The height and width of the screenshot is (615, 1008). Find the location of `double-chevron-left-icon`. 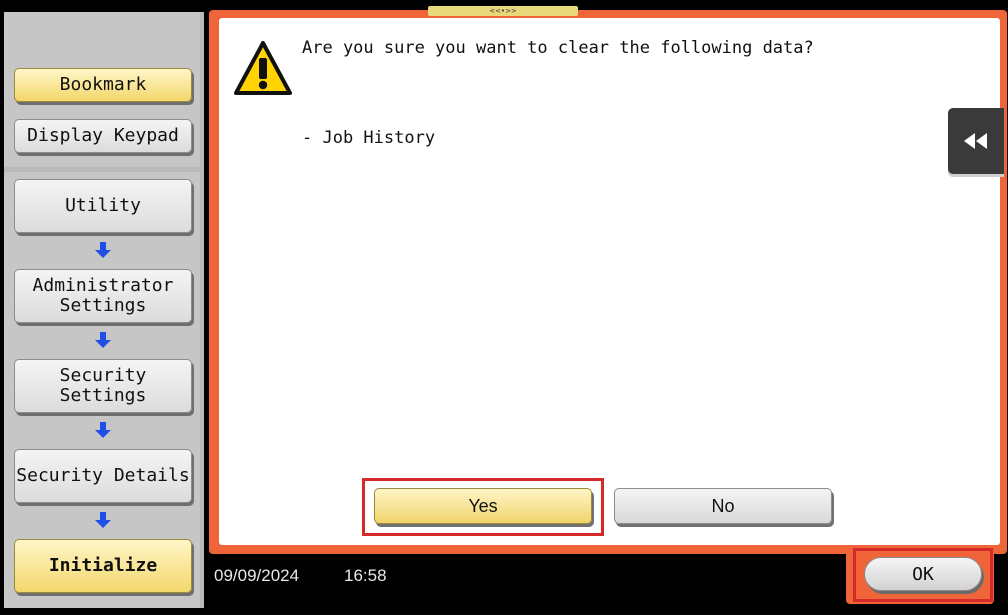

double-chevron-left-icon is located at coordinates (975, 141).